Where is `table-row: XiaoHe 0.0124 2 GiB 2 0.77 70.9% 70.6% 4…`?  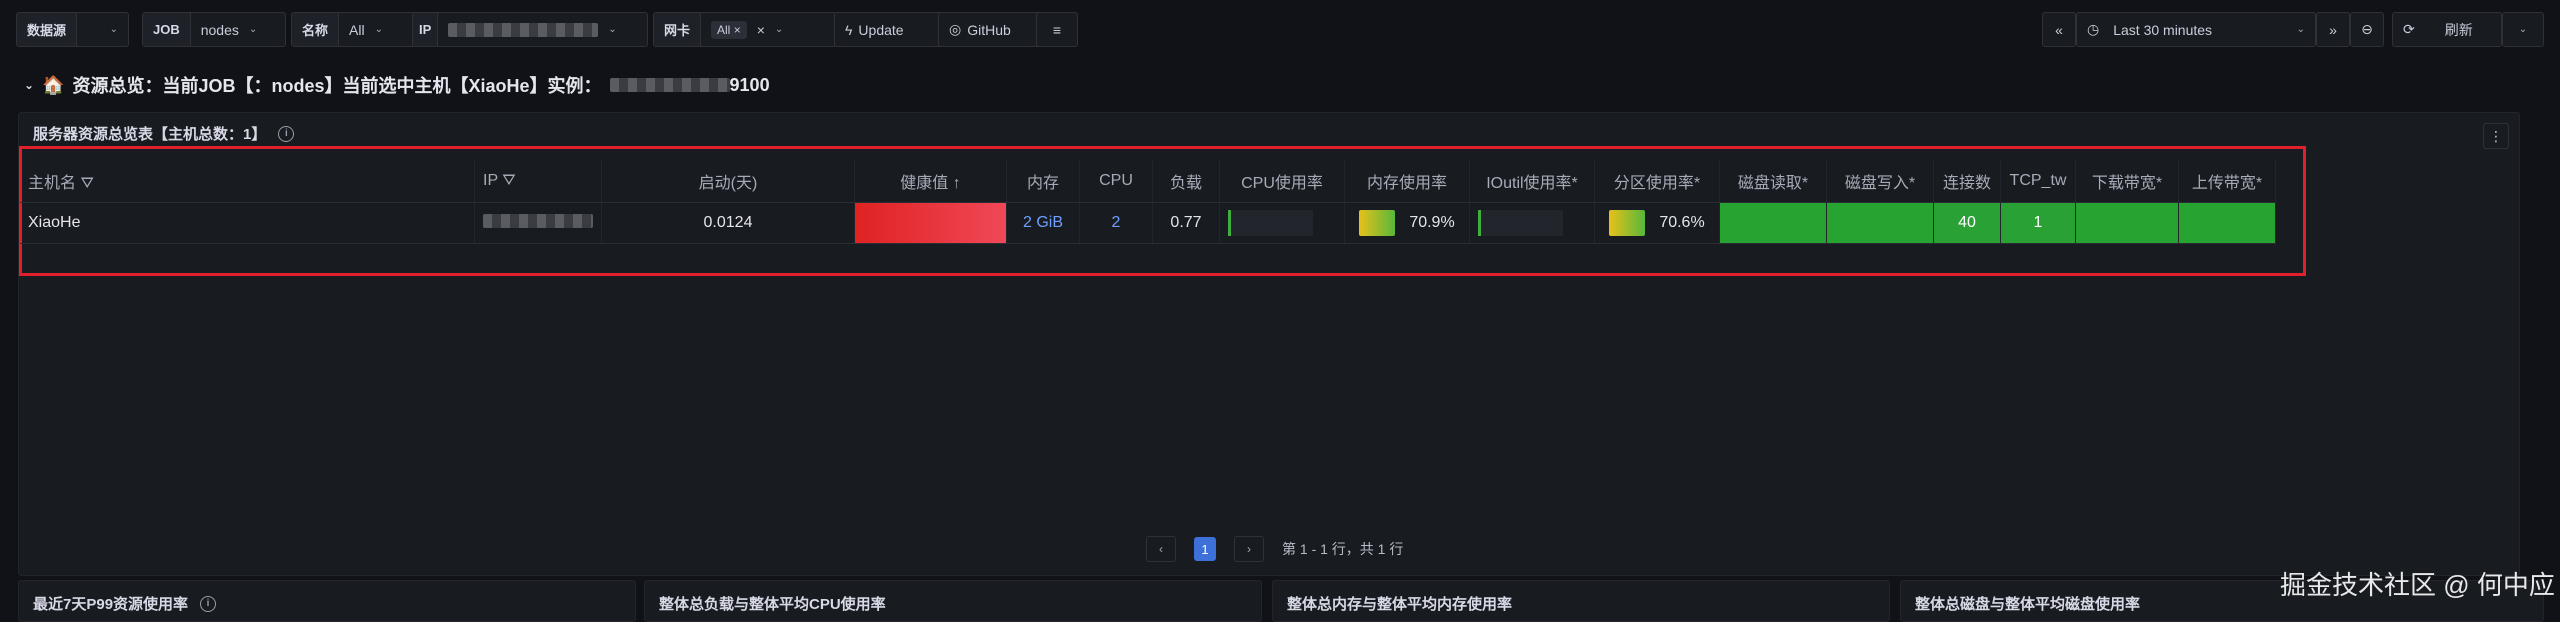 table-row: XiaoHe 0.0124 2 GiB 2 0.77 70.9% 70.6% 4… is located at coordinates (1148, 223).